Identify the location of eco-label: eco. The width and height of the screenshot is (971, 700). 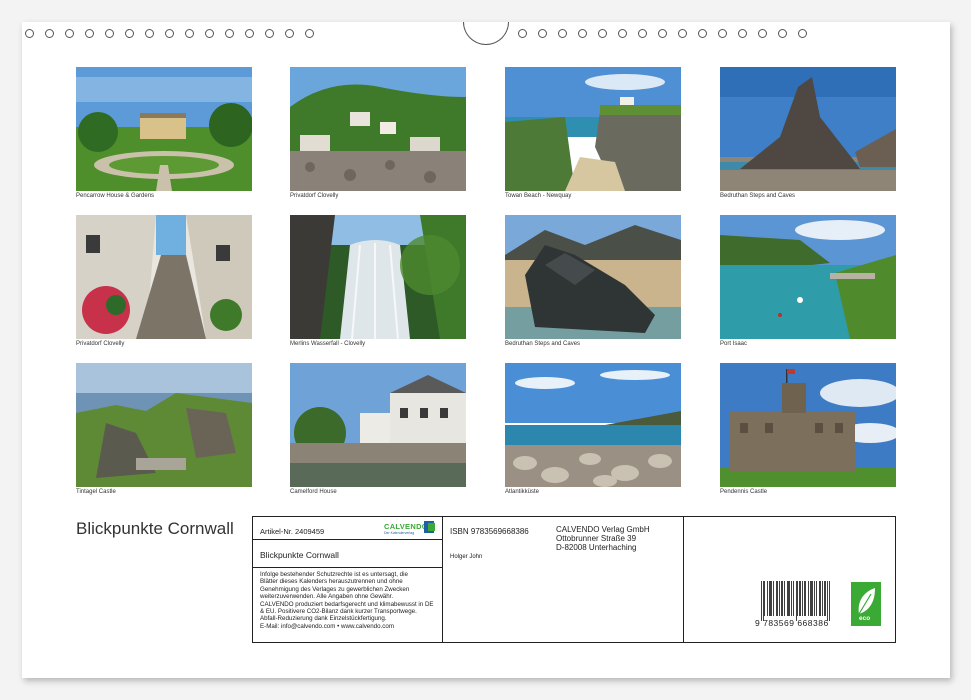
(865, 618).